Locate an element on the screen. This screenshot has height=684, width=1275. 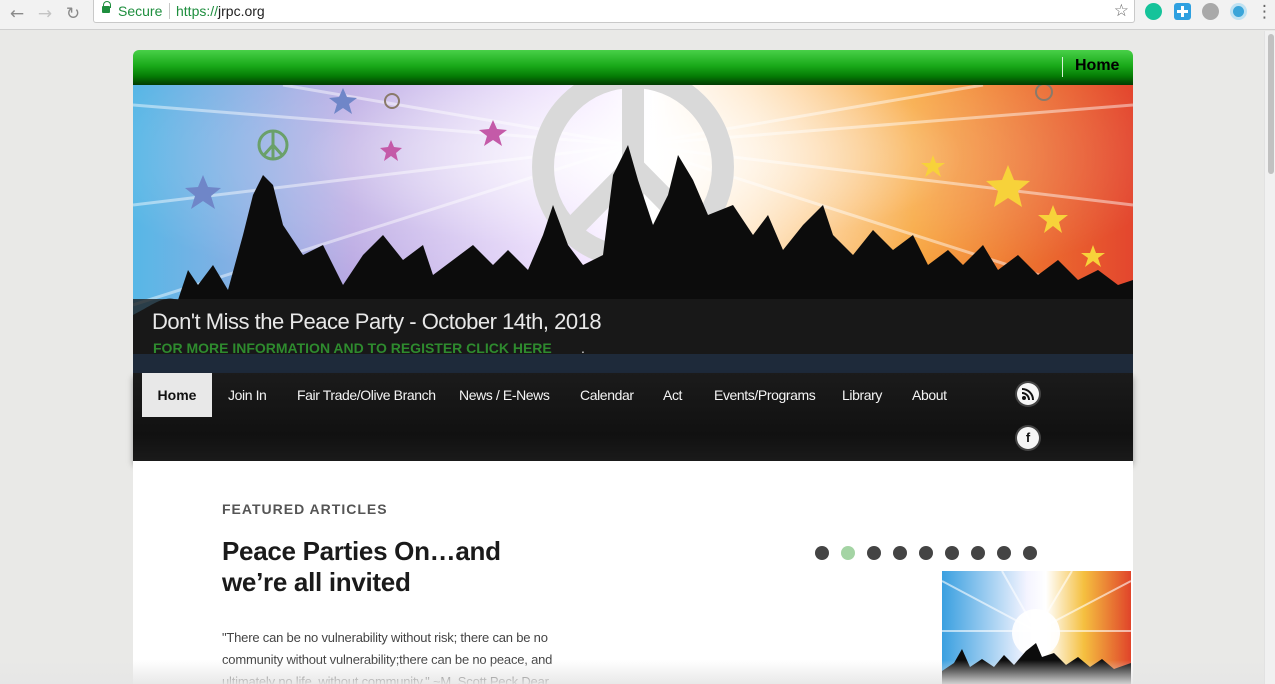
url-host: jrpc.org is located at coordinates (241, 11).